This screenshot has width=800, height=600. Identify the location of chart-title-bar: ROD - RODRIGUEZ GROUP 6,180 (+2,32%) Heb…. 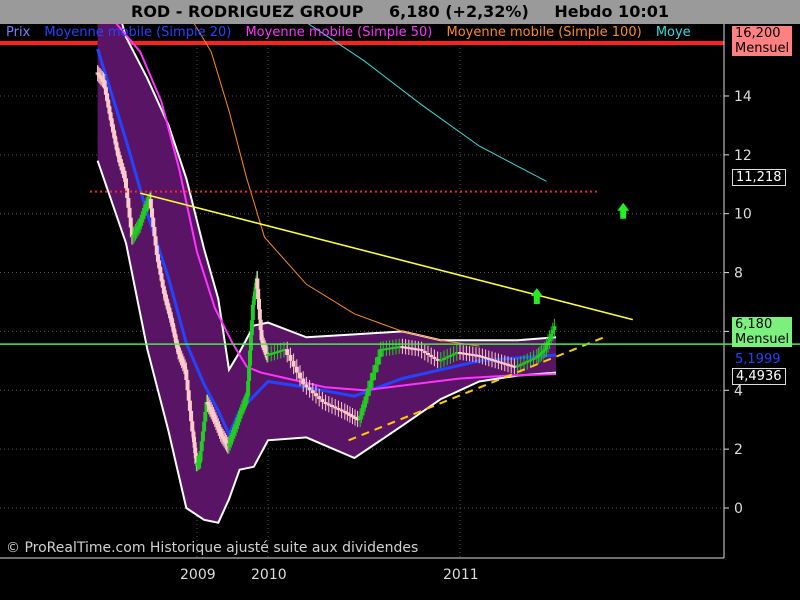
(400, 12).